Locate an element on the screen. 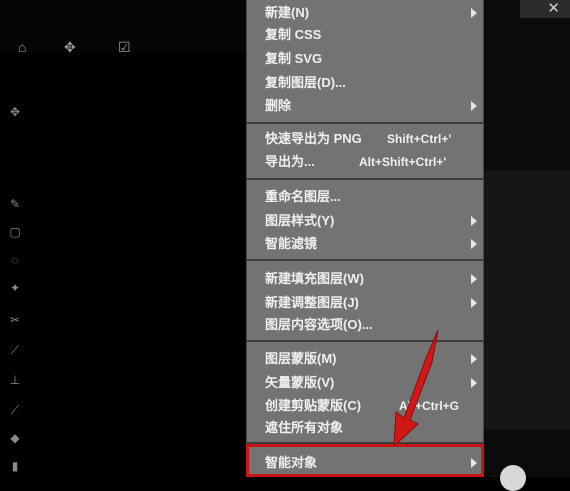  close-icon: ✕ is located at coordinates (553, 8).